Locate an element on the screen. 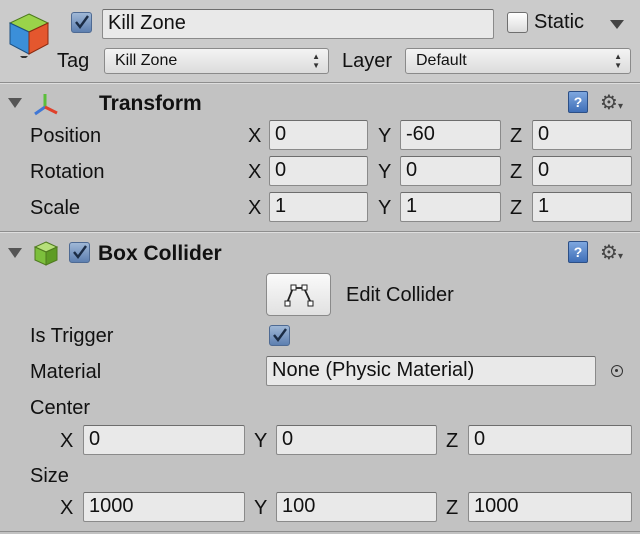 The image size is (640, 534). size-x-field: 1000 is located at coordinates (164, 507).